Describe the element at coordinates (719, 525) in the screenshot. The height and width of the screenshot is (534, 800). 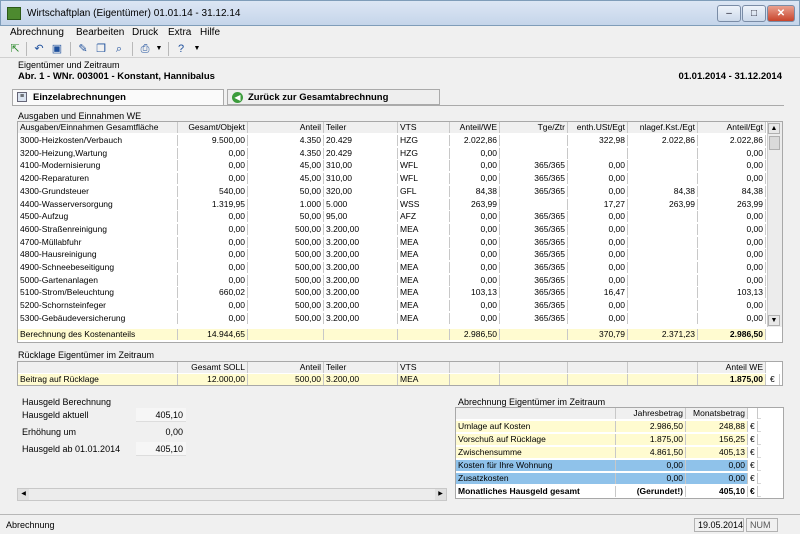
I see `status-date: 19.05.2014` at that location.